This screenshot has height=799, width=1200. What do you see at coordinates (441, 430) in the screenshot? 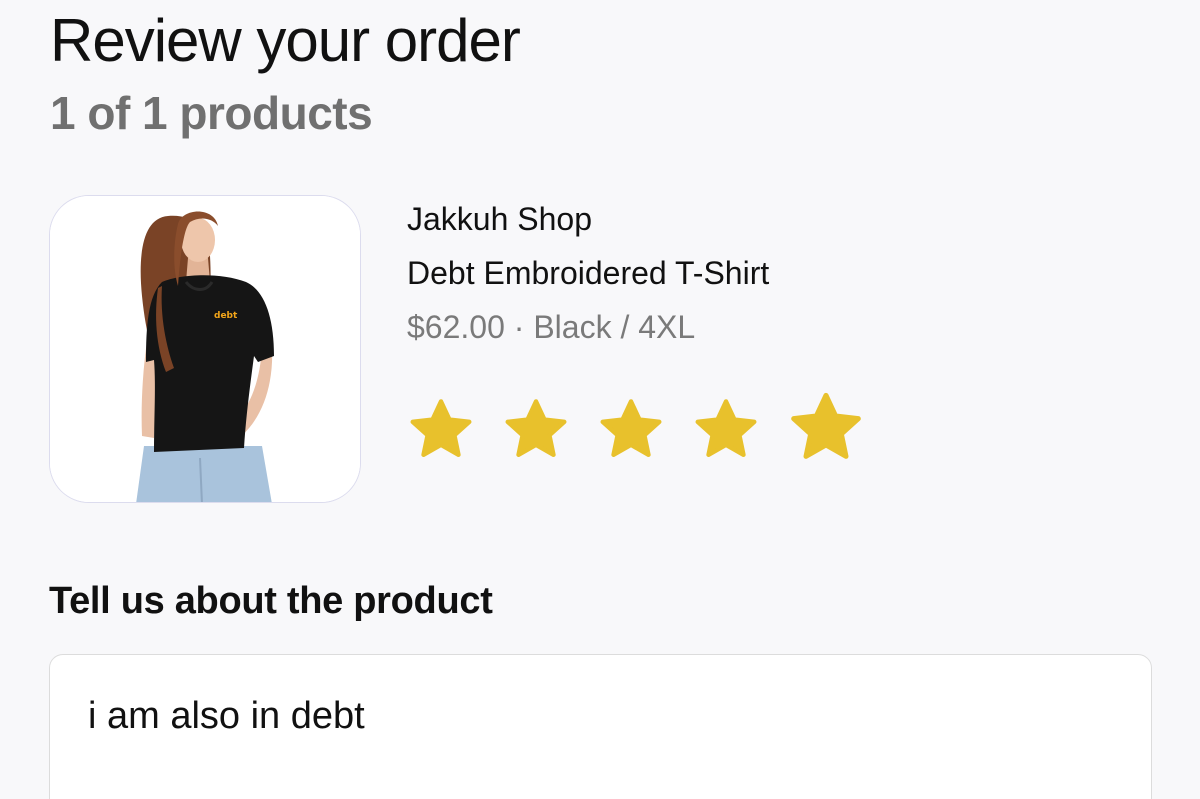
I see `star-1-icon` at bounding box center [441, 430].